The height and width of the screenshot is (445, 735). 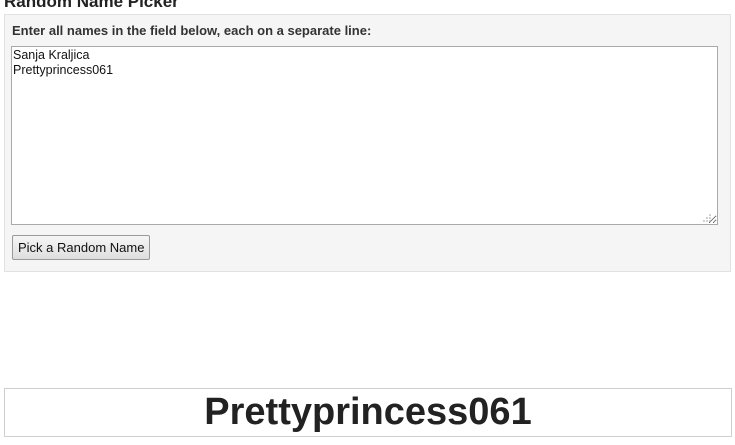 I want to click on result-box: Prettyprincess061, so click(x=368, y=412).